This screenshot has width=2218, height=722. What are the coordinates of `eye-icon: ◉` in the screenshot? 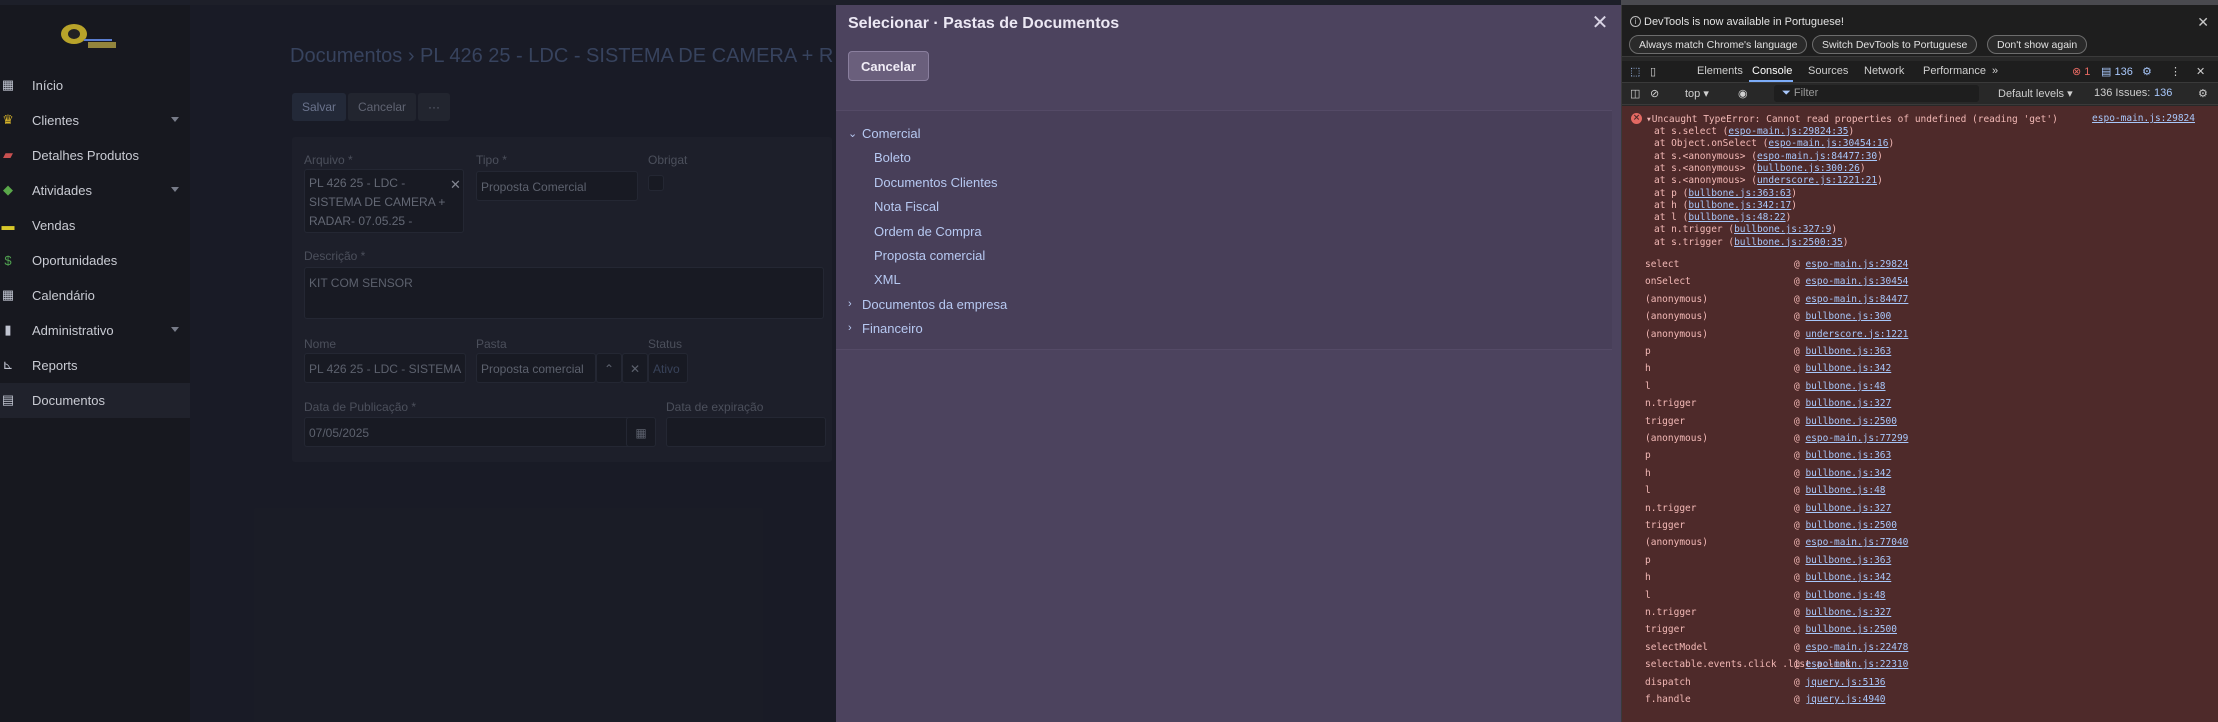 It's located at (1743, 93).